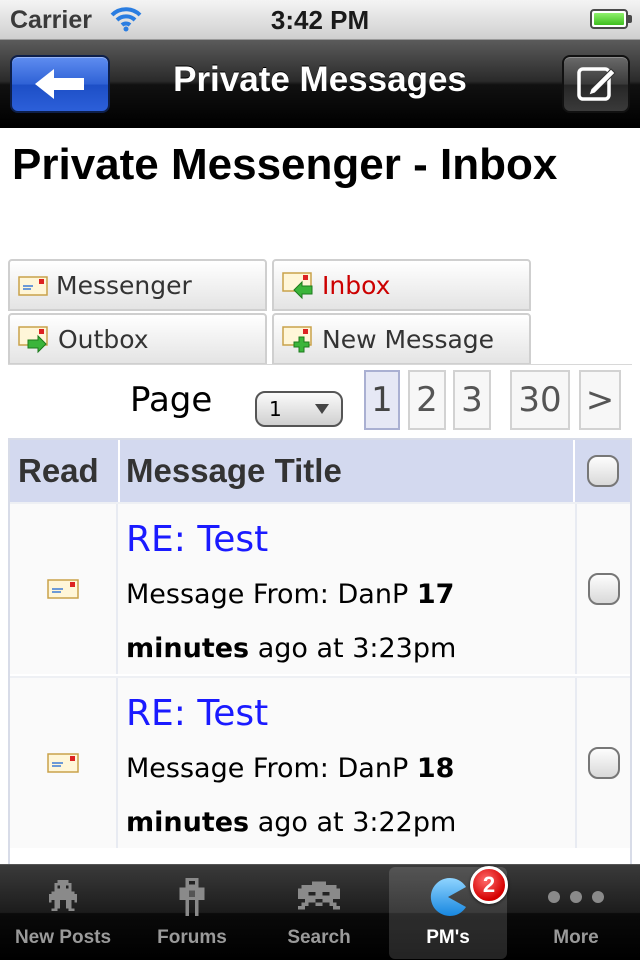 The height and width of the screenshot is (960, 640). I want to click on battery-tip, so click(630, 19).